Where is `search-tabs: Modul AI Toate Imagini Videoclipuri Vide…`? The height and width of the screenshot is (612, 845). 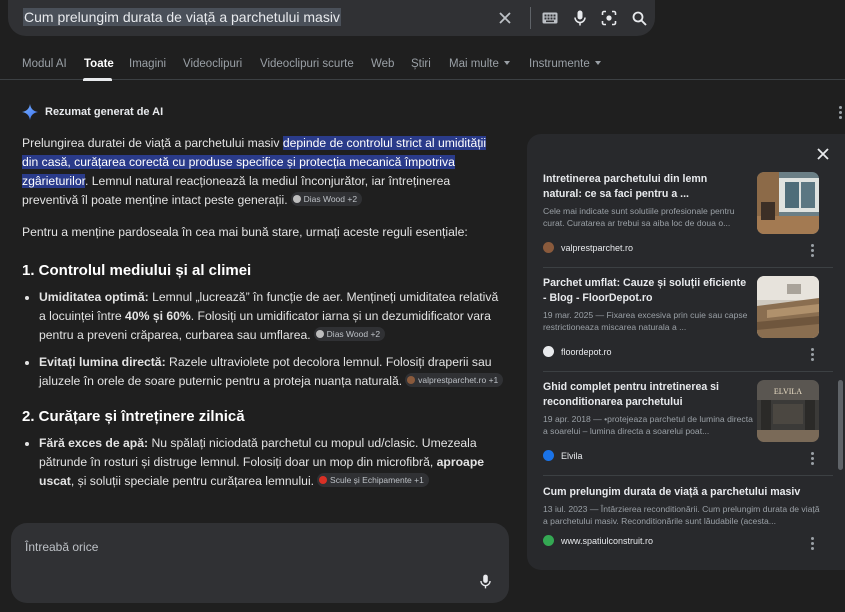
search-tabs: Modul AI Toate Imagini Videoclipuri Vide… is located at coordinates (422, 66).